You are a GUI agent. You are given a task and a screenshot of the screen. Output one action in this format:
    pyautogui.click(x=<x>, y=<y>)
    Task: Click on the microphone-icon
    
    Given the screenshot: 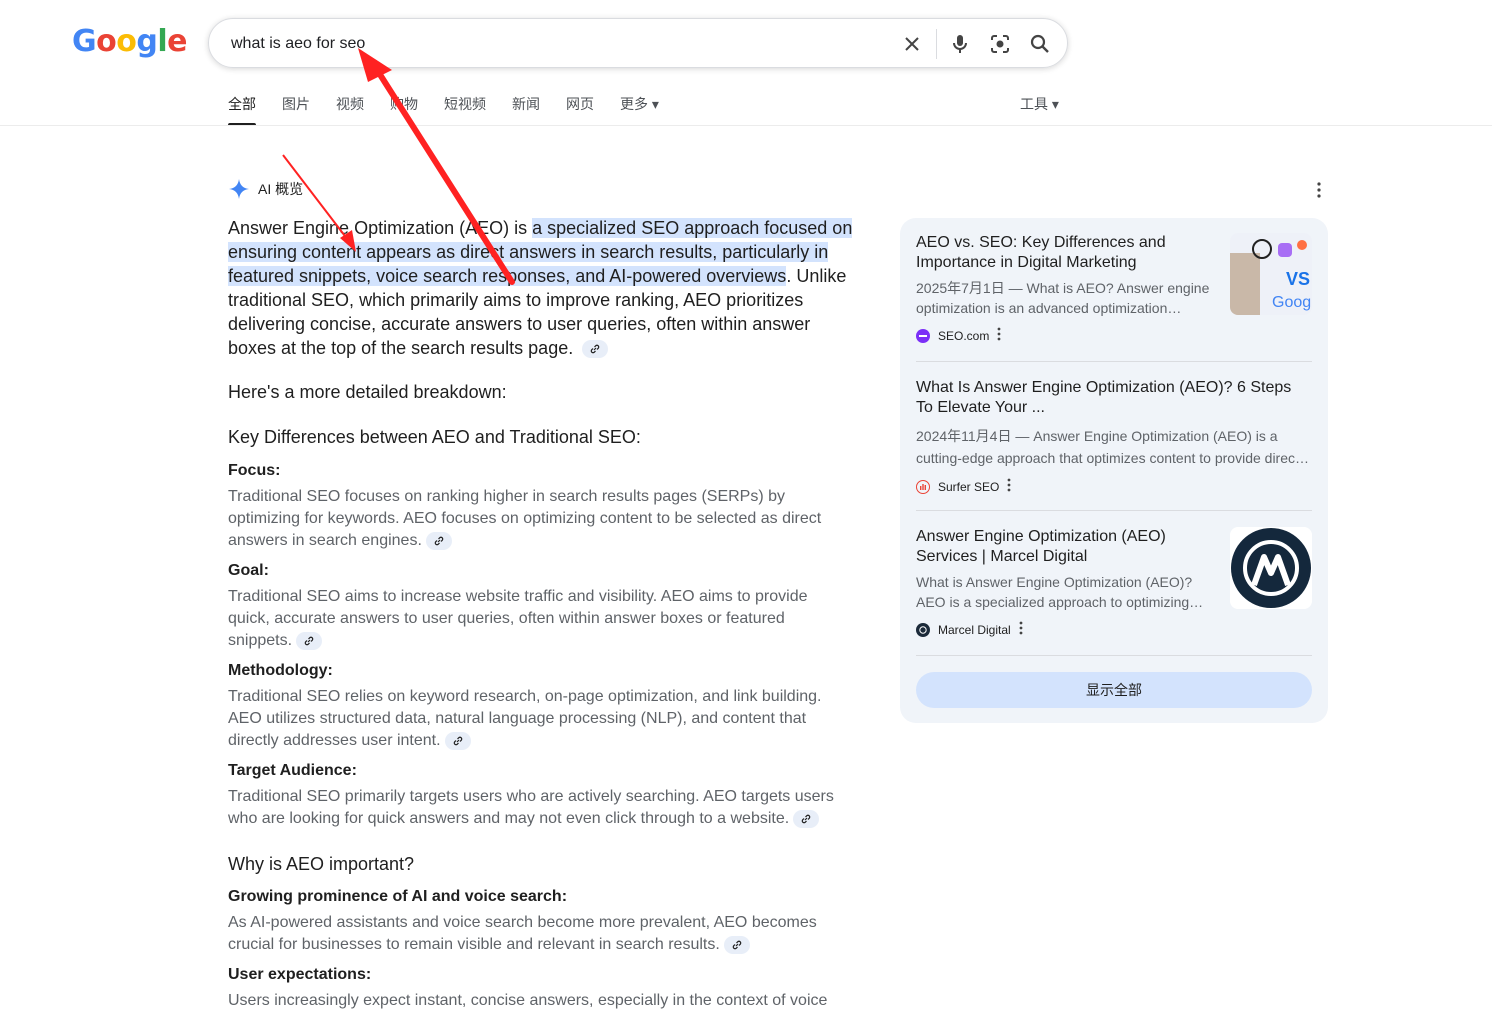 What is the action you would take?
    pyautogui.click(x=960, y=44)
    